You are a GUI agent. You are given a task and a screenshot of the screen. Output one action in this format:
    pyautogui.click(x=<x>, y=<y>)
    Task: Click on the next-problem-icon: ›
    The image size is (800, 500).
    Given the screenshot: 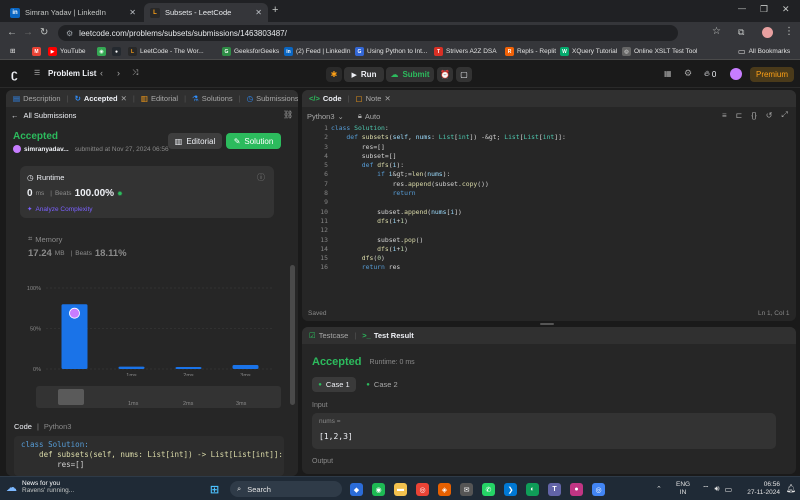 What is the action you would take?
    pyautogui.click(x=118, y=73)
    